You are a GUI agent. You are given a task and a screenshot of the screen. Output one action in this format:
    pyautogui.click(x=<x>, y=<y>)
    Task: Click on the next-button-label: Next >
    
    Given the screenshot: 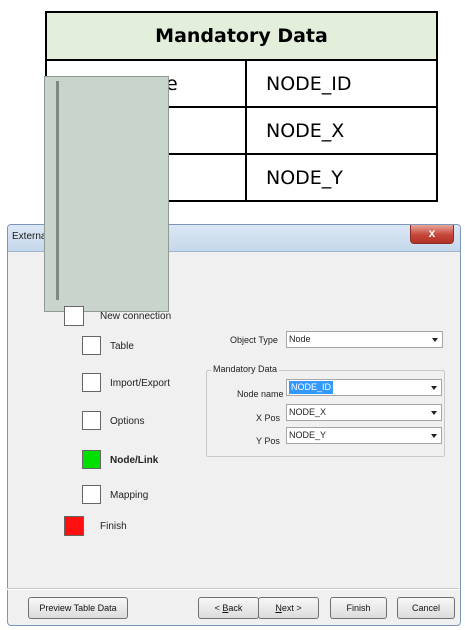 What is the action you would take?
    pyautogui.click(x=288, y=608)
    